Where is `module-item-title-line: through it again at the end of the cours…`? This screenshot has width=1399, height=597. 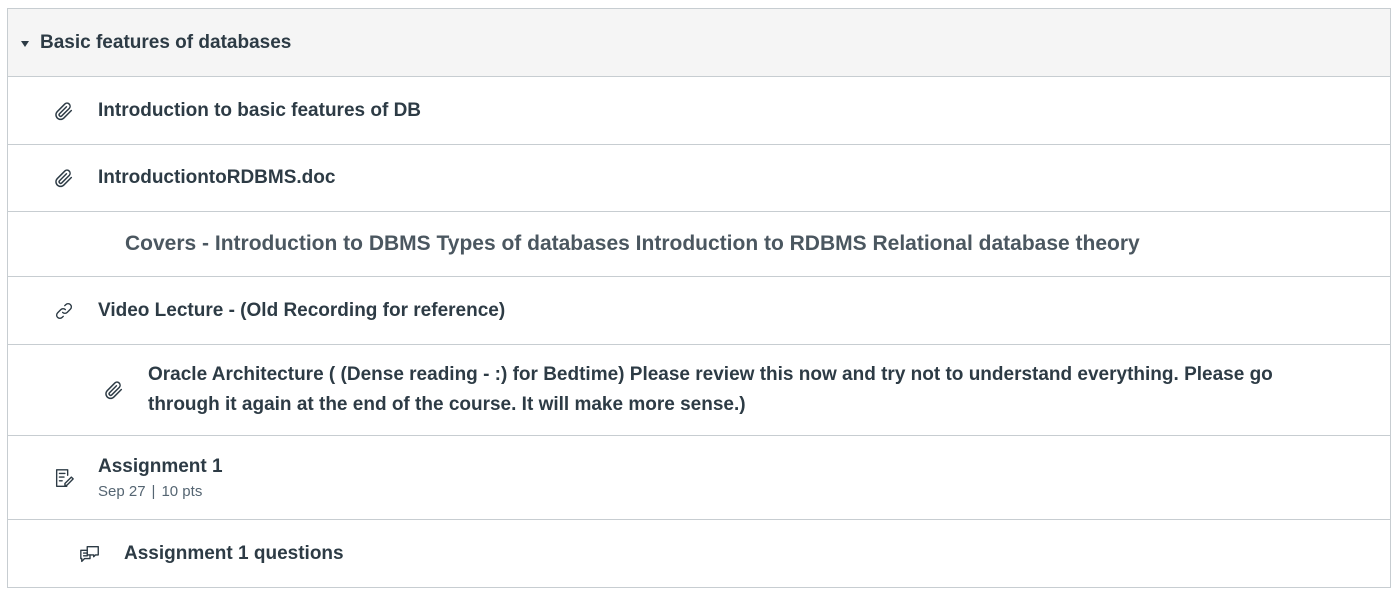 module-item-title-line: through it again at the end of the cours… is located at coordinates (447, 404).